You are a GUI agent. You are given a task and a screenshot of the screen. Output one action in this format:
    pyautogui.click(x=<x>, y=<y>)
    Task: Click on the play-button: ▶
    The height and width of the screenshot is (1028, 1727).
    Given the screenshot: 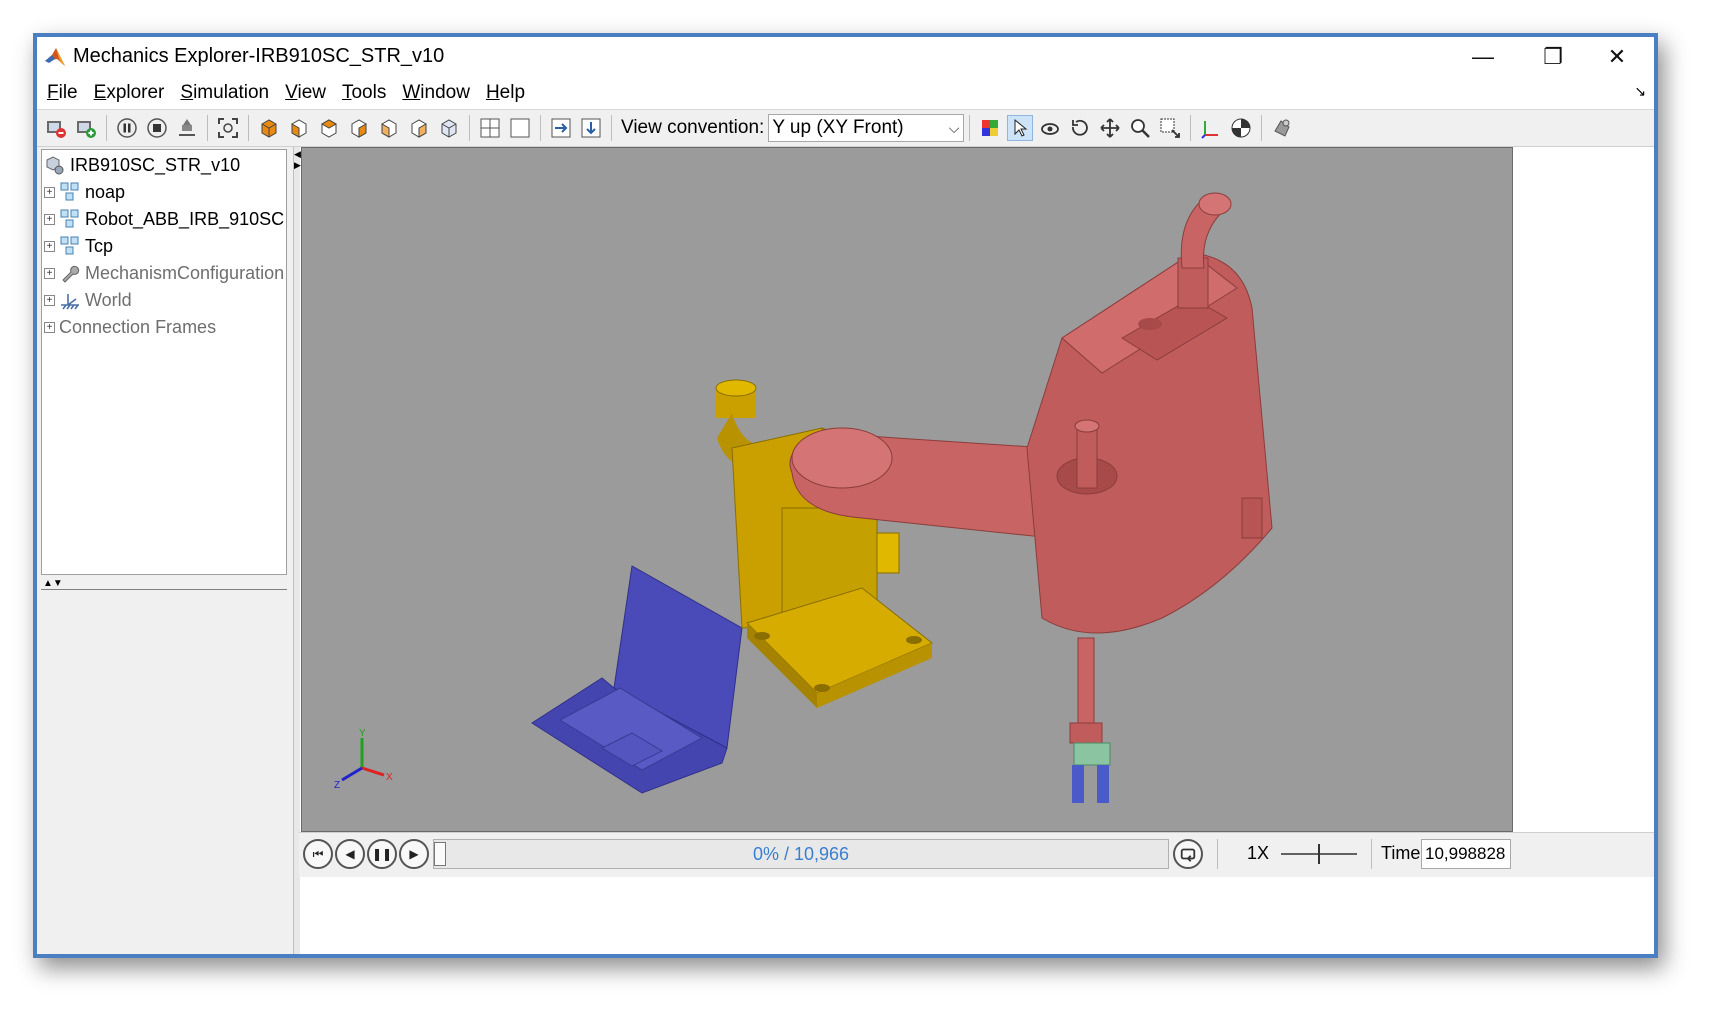 What is the action you would take?
    pyautogui.click(x=414, y=854)
    